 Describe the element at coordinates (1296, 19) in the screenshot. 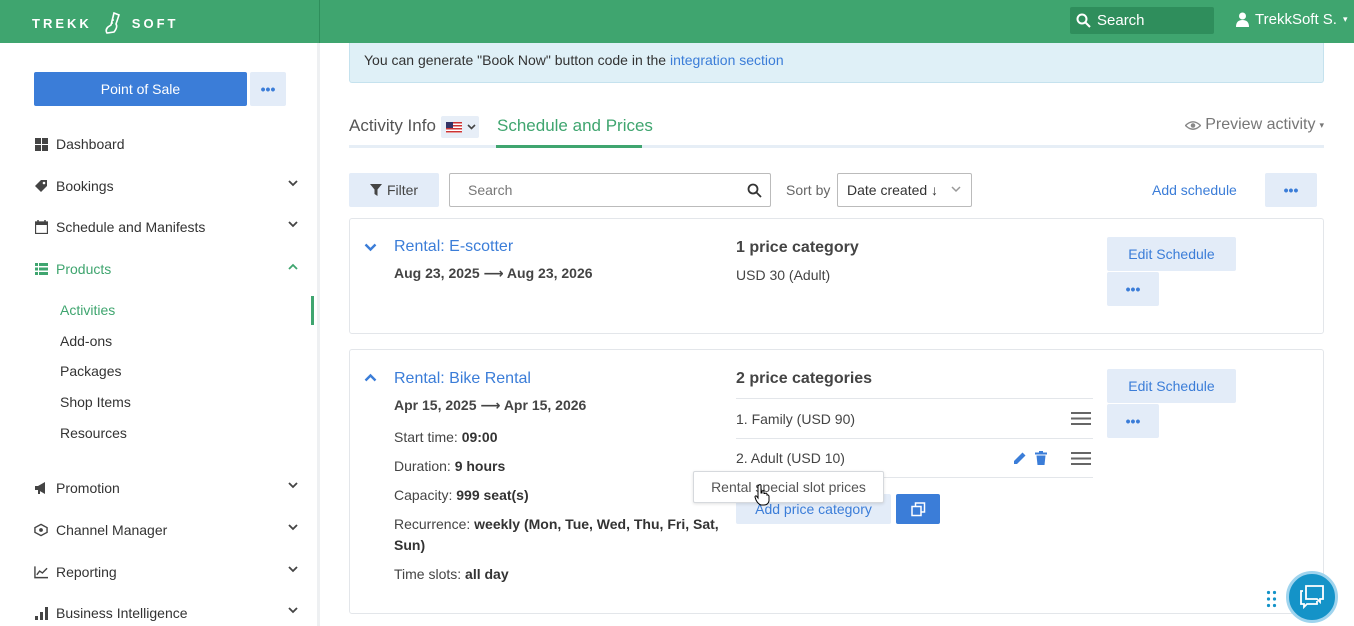

I see `user-name: TrekkSoft S.` at that location.